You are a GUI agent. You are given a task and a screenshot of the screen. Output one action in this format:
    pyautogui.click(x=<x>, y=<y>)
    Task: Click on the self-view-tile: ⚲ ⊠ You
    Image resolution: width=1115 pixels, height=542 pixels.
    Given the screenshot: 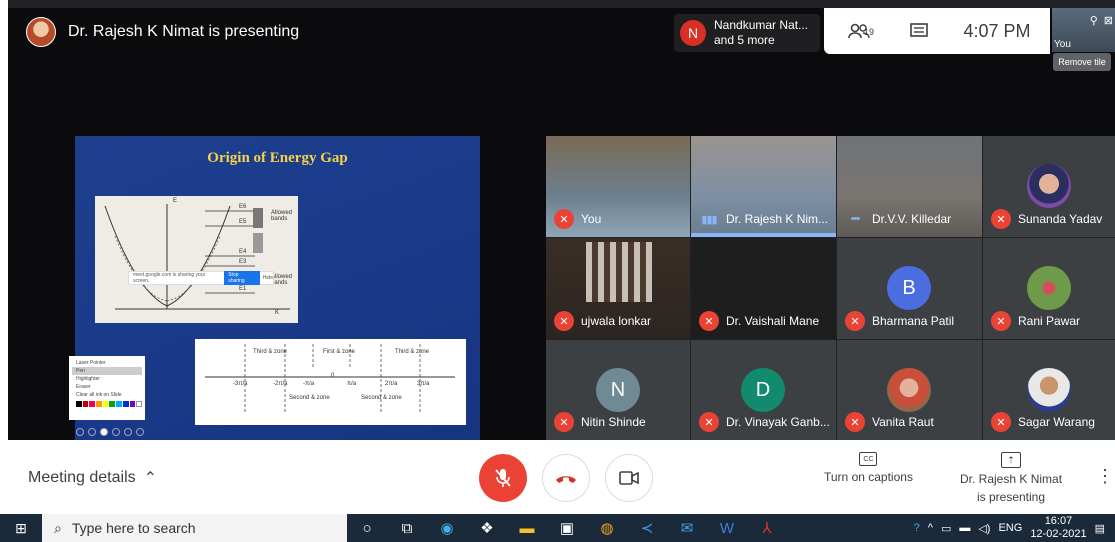 What is the action you would take?
    pyautogui.click(x=1083, y=30)
    